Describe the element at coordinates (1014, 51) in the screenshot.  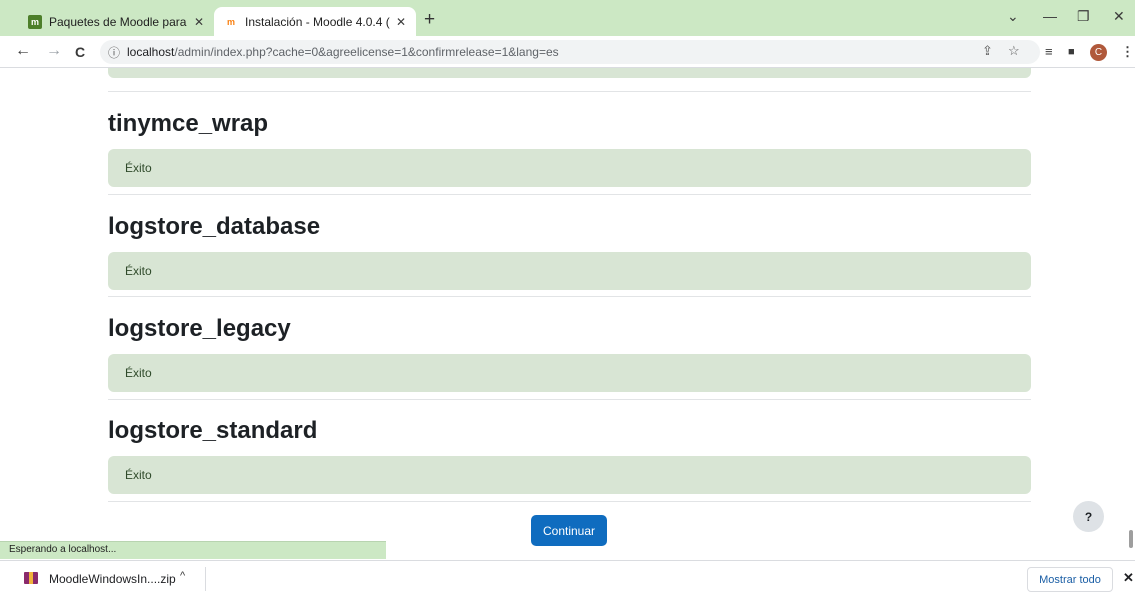
I see `bookmark-star-icon: ☆` at that location.